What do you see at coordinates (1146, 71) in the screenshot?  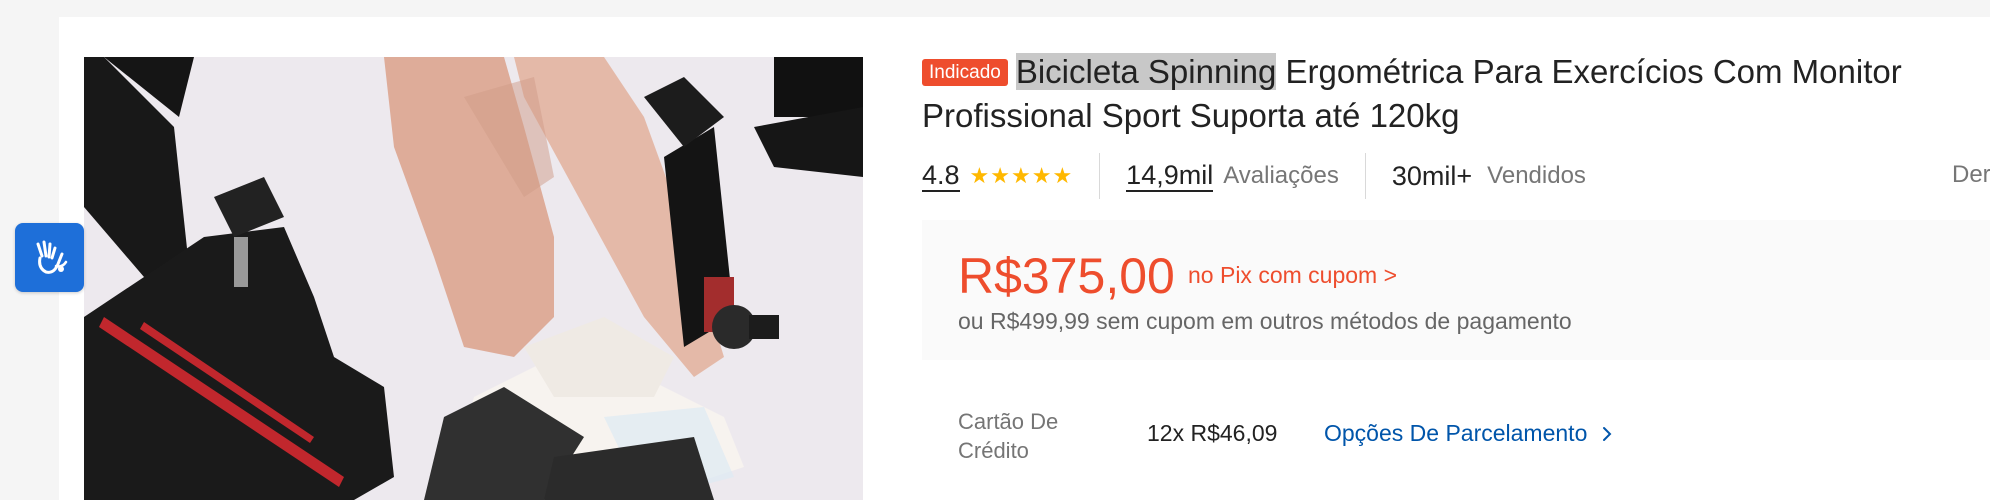 I see `title-highlight: Bicicleta Spinning` at bounding box center [1146, 71].